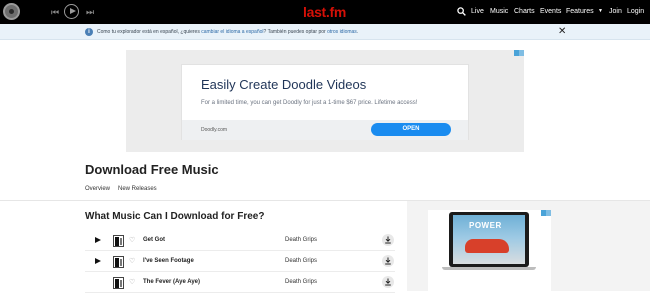 The height and width of the screenshot is (293, 650). Describe the element at coordinates (477, 12) in the screenshot. I see `nav-live: Live` at that location.